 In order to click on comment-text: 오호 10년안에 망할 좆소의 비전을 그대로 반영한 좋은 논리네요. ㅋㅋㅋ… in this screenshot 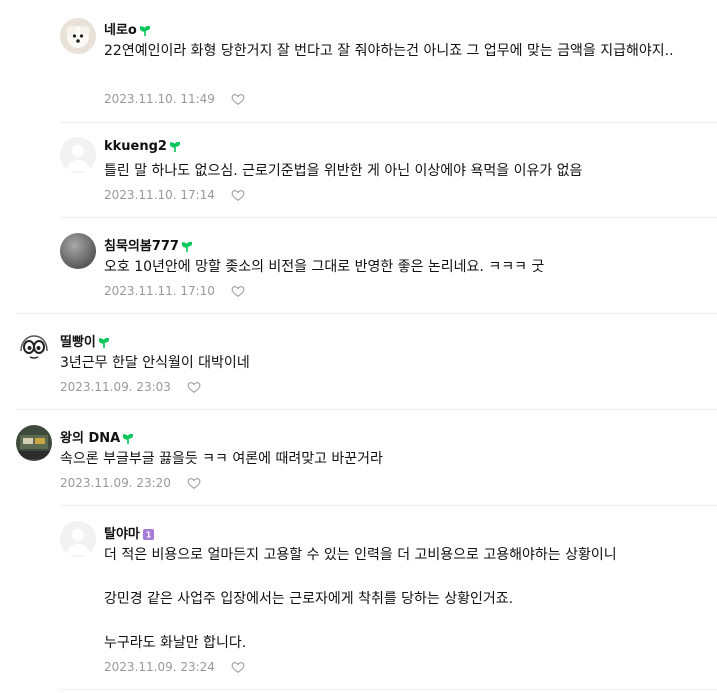, I will do `click(324, 267)`.